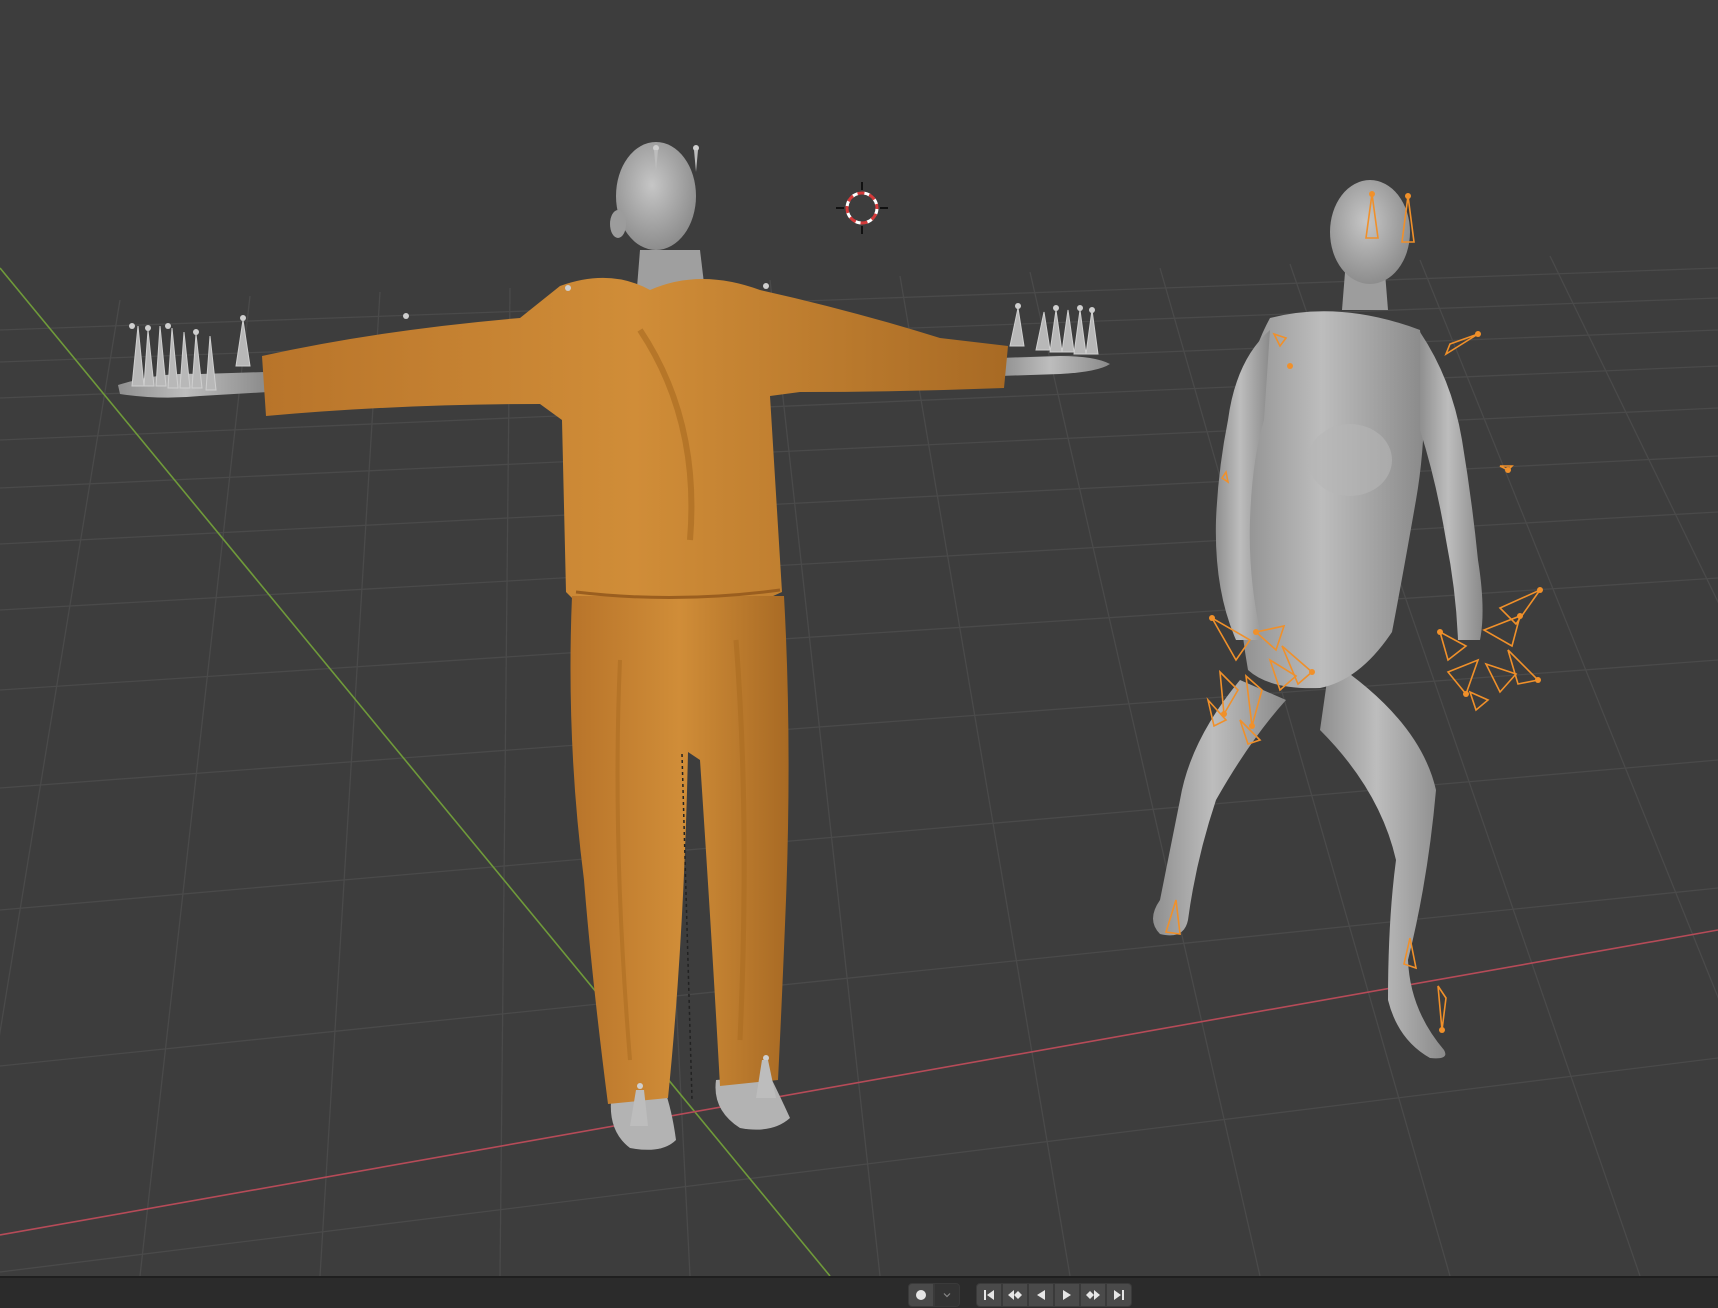  I want to click on play-icon, so click(1067, 1295).